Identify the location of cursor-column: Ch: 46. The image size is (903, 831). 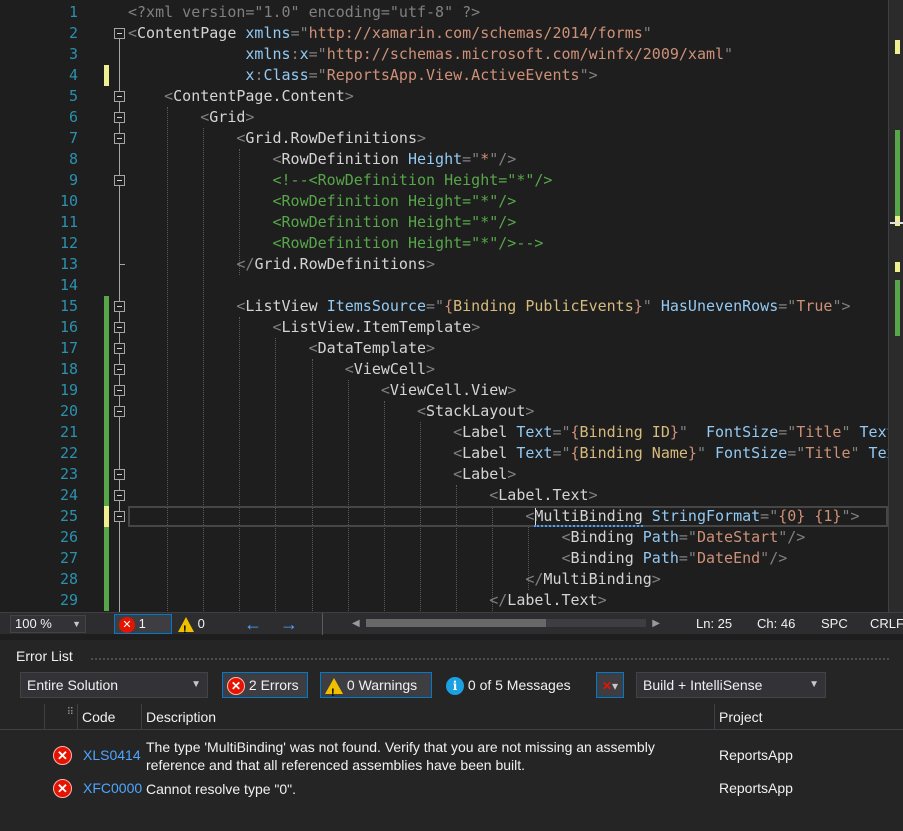
(776, 624).